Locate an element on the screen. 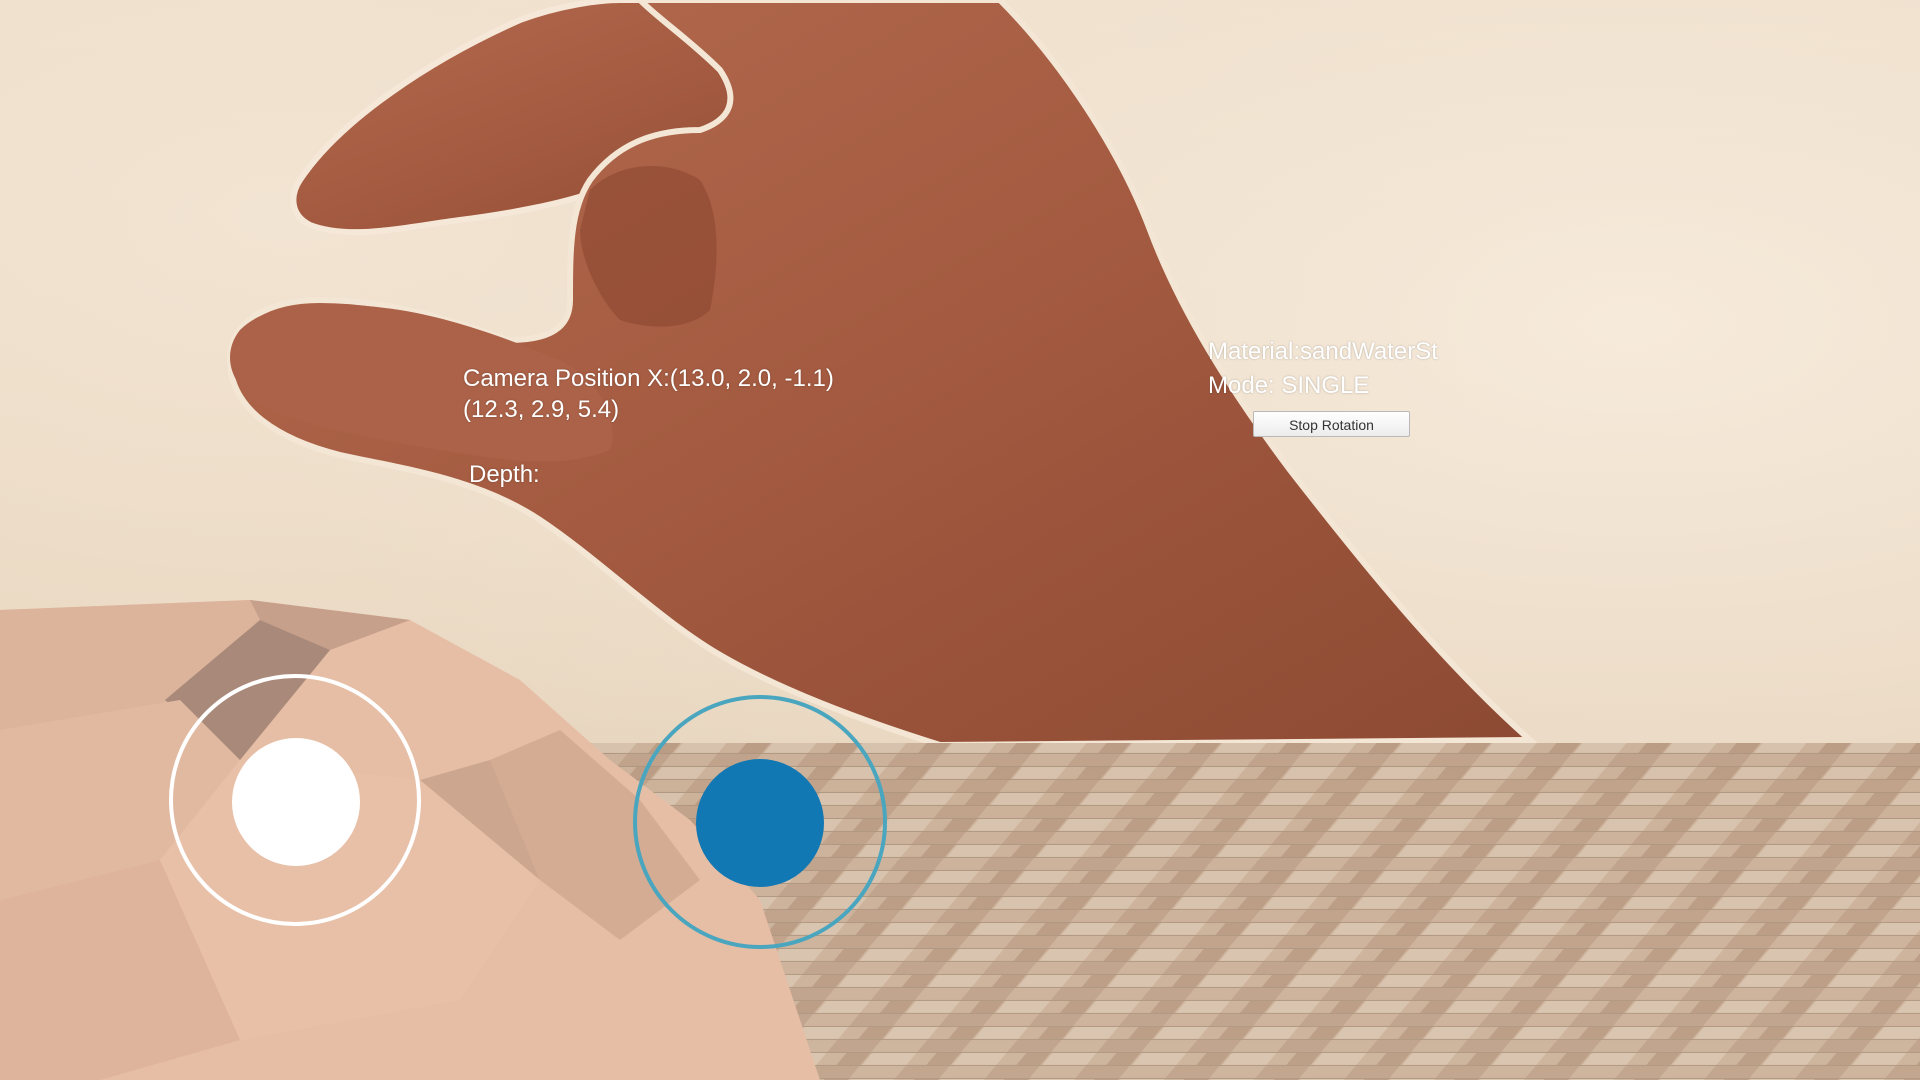 The width and height of the screenshot is (1920, 1080). left-joystick-knob is located at coordinates (296, 802).